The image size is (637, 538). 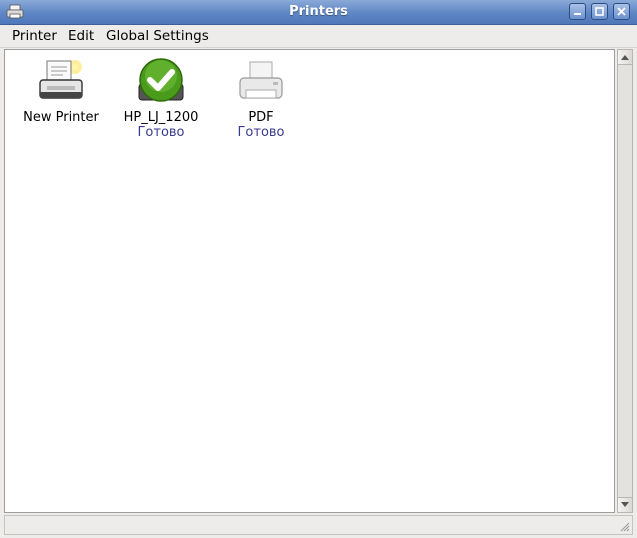 What do you see at coordinates (61, 79) in the screenshot?
I see `new-printer-icon` at bounding box center [61, 79].